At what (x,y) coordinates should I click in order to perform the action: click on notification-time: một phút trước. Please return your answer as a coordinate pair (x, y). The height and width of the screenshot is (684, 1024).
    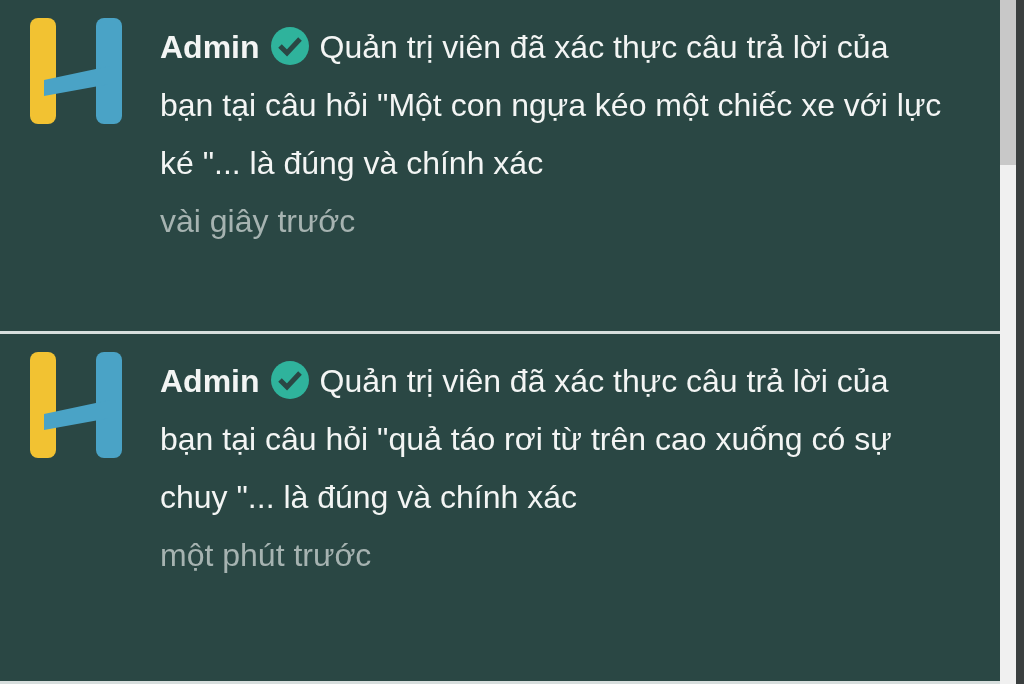
    Looking at the image, I should click on (266, 555).